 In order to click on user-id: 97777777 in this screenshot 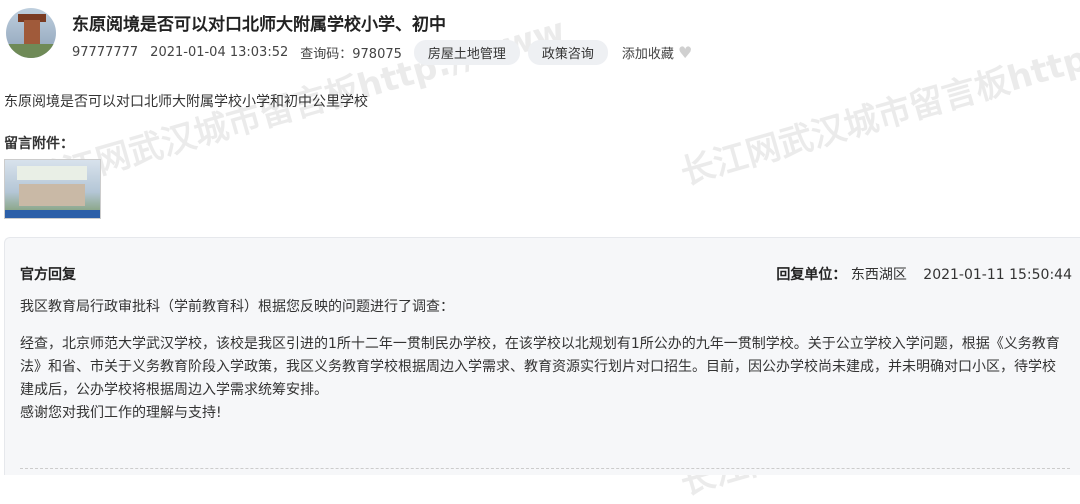, I will do `click(105, 52)`.